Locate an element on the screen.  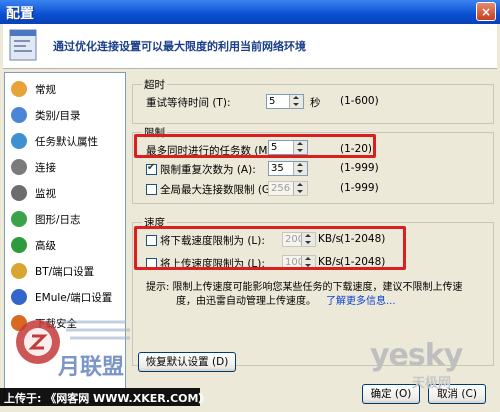
sidebar-item-label: 监视 is located at coordinates (45, 194).